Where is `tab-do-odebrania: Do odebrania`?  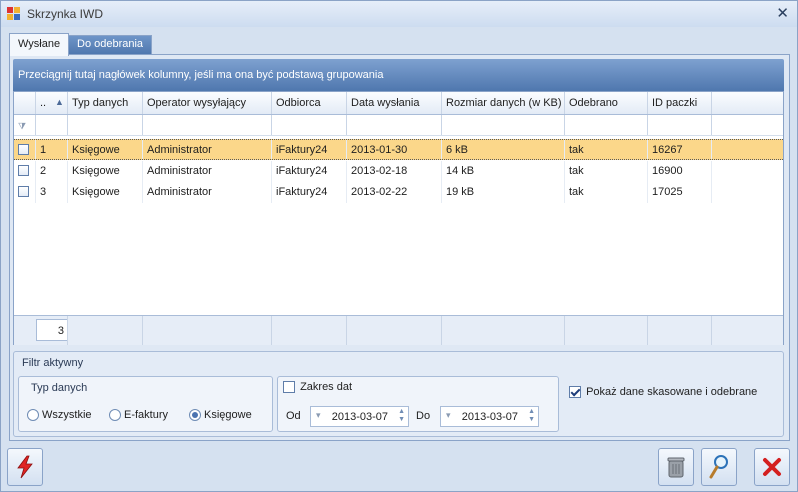 tab-do-odebrania: Do odebrania is located at coordinates (110, 45).